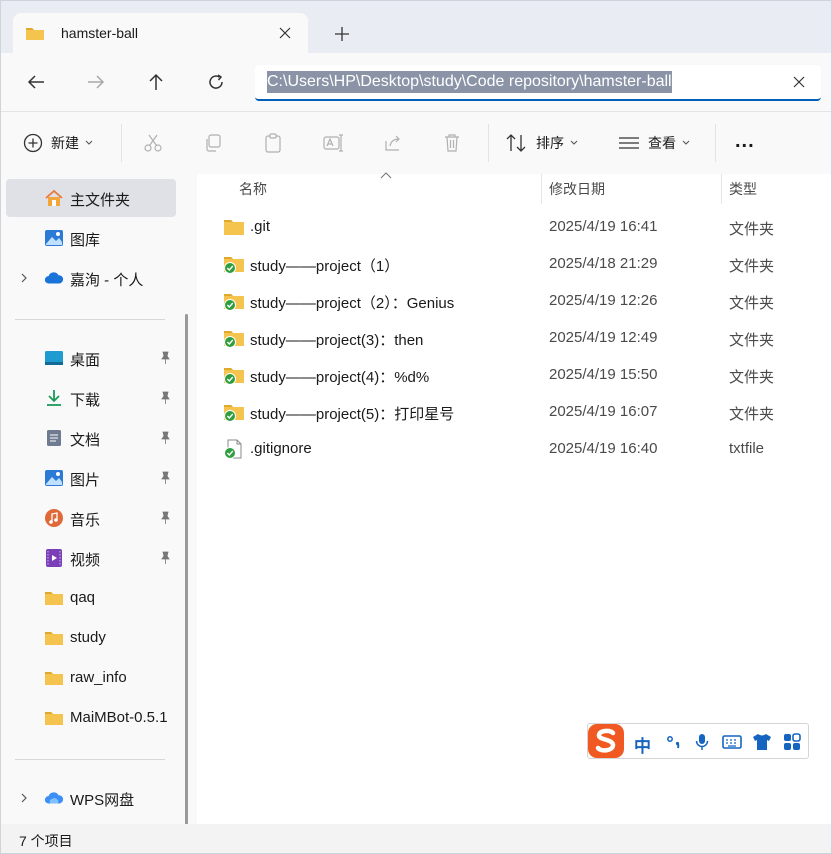 This screenshot has height=854, width=832. Describe the element at coordinates (65, 143) in the screenshot. I see `new-label: 新建` at that location.